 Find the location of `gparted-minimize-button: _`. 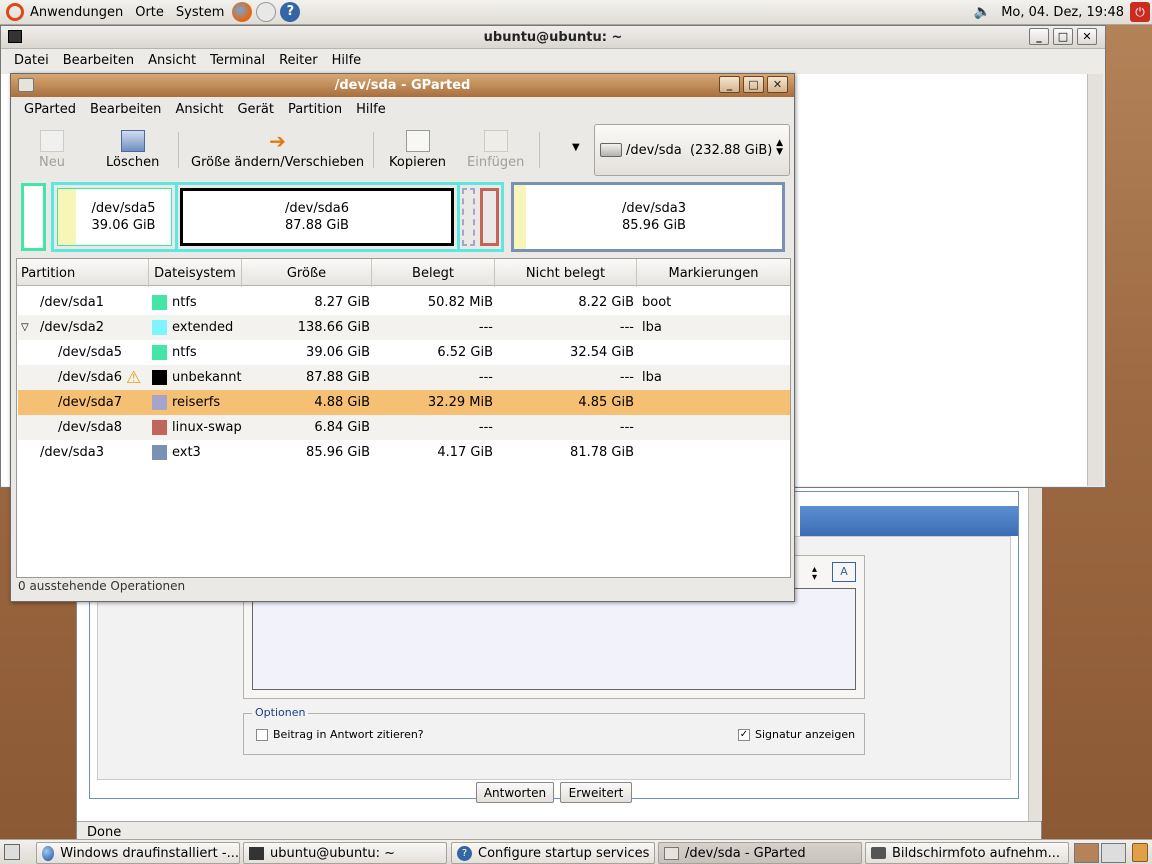

gparted-minimize-button: _ is located at coordinates (729, 84).